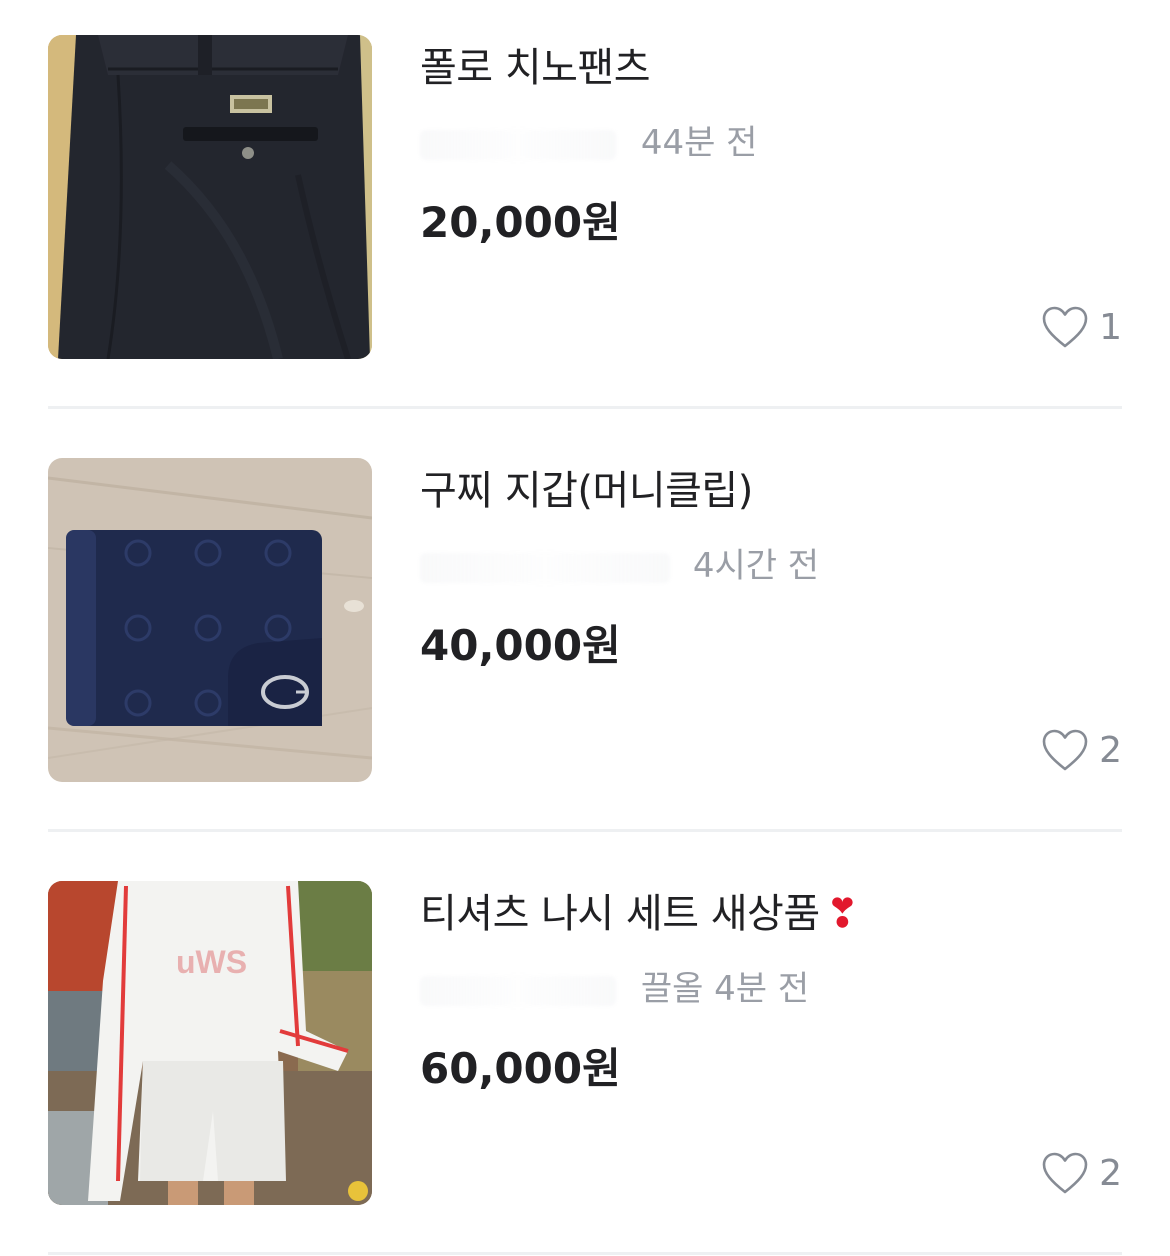 Image resolution: width=1170 pixels, height=1256 pixels. I want to click on wallet-image, so click(210, 620).